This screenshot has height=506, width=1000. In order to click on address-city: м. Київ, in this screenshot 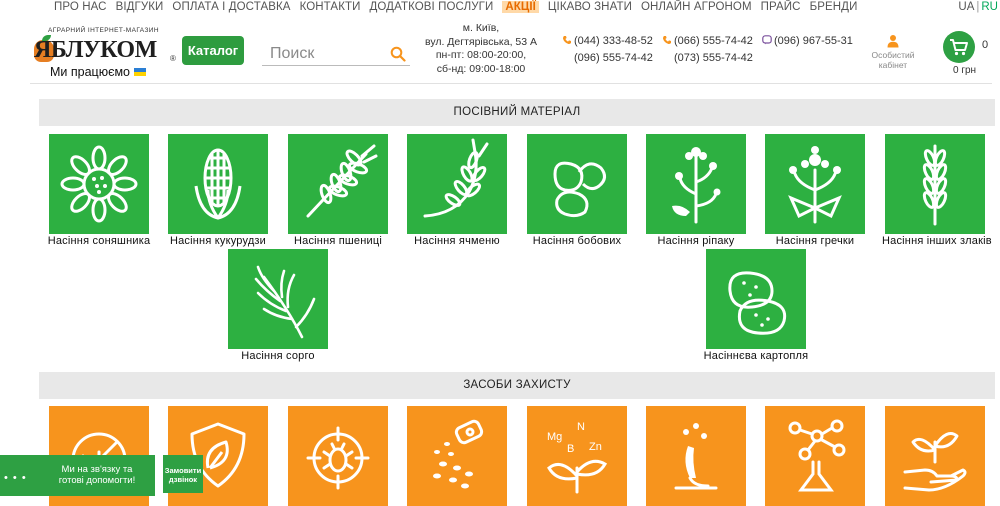, I will do `click(481, 28)`.